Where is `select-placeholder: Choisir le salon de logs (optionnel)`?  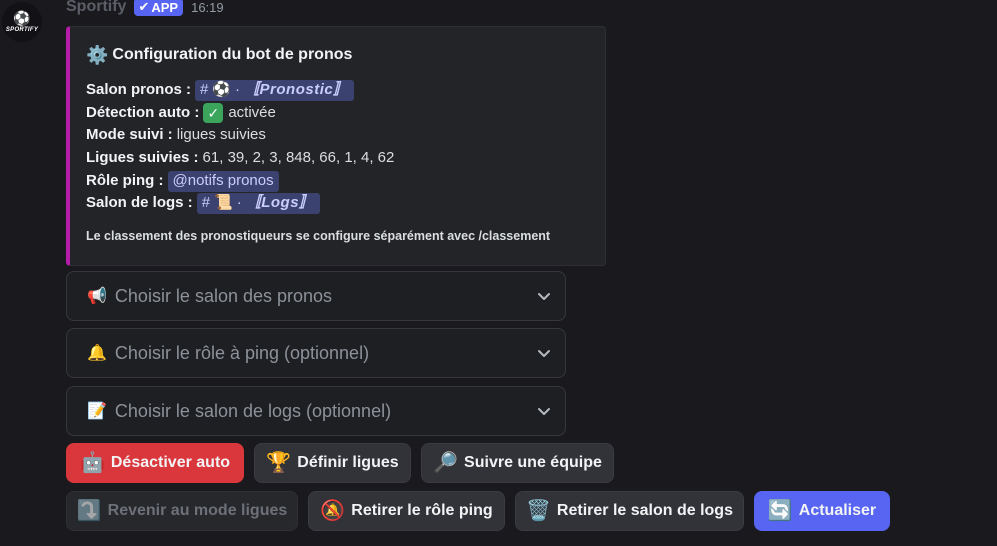
select-placeholder: Choisir le salon de logs (optionnel) is located at coordinates (253, 410).